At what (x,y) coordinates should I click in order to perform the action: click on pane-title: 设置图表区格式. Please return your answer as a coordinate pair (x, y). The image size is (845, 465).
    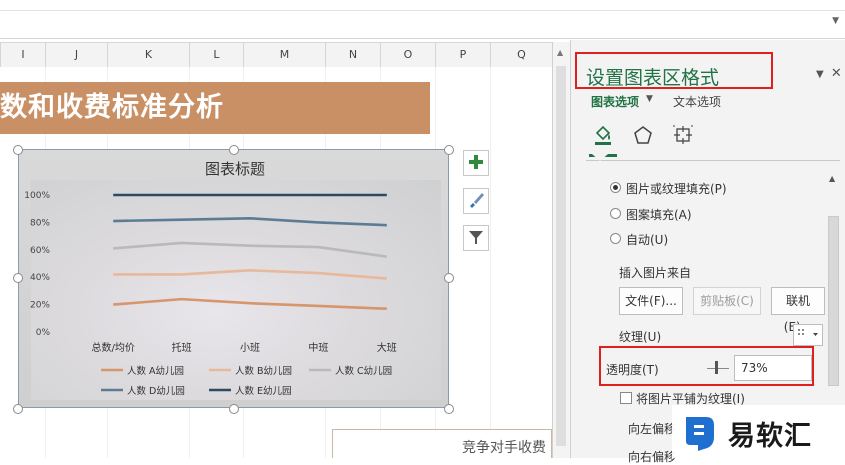
    Looking at the image, I should click on (653, 78).